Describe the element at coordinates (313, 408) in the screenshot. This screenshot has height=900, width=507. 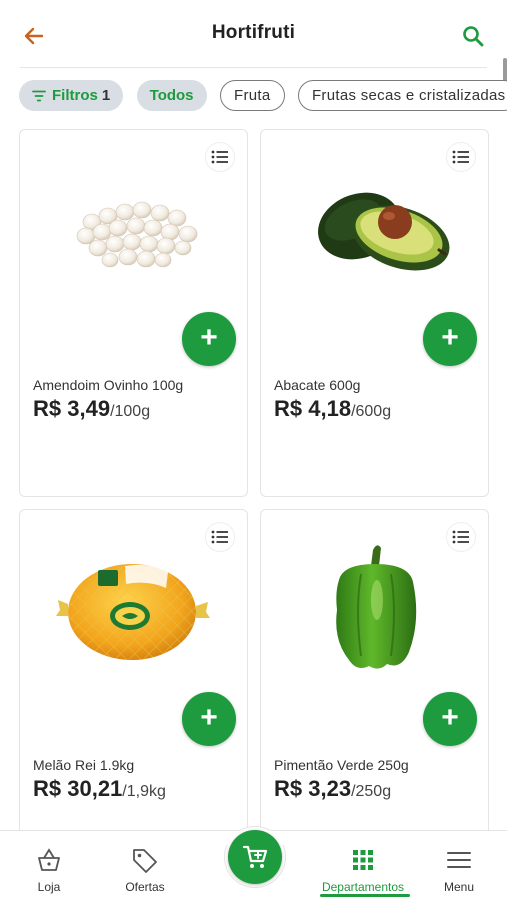
I see `product-price: R$ 4,18` at that location.